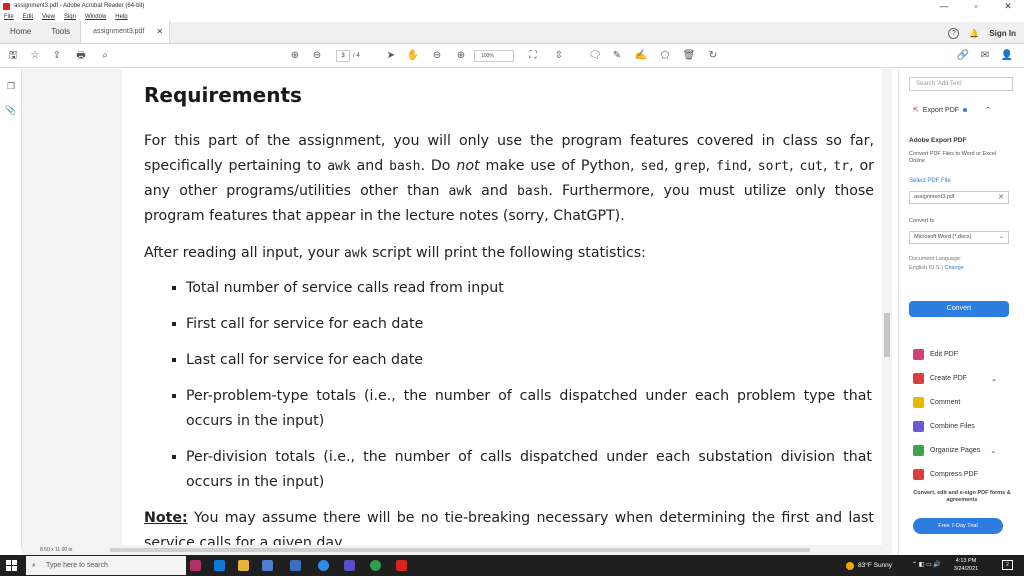 This screenshot has width=1024, height=576. I want to click on upload-cloud-icon: ⇪, so click(57, 56).